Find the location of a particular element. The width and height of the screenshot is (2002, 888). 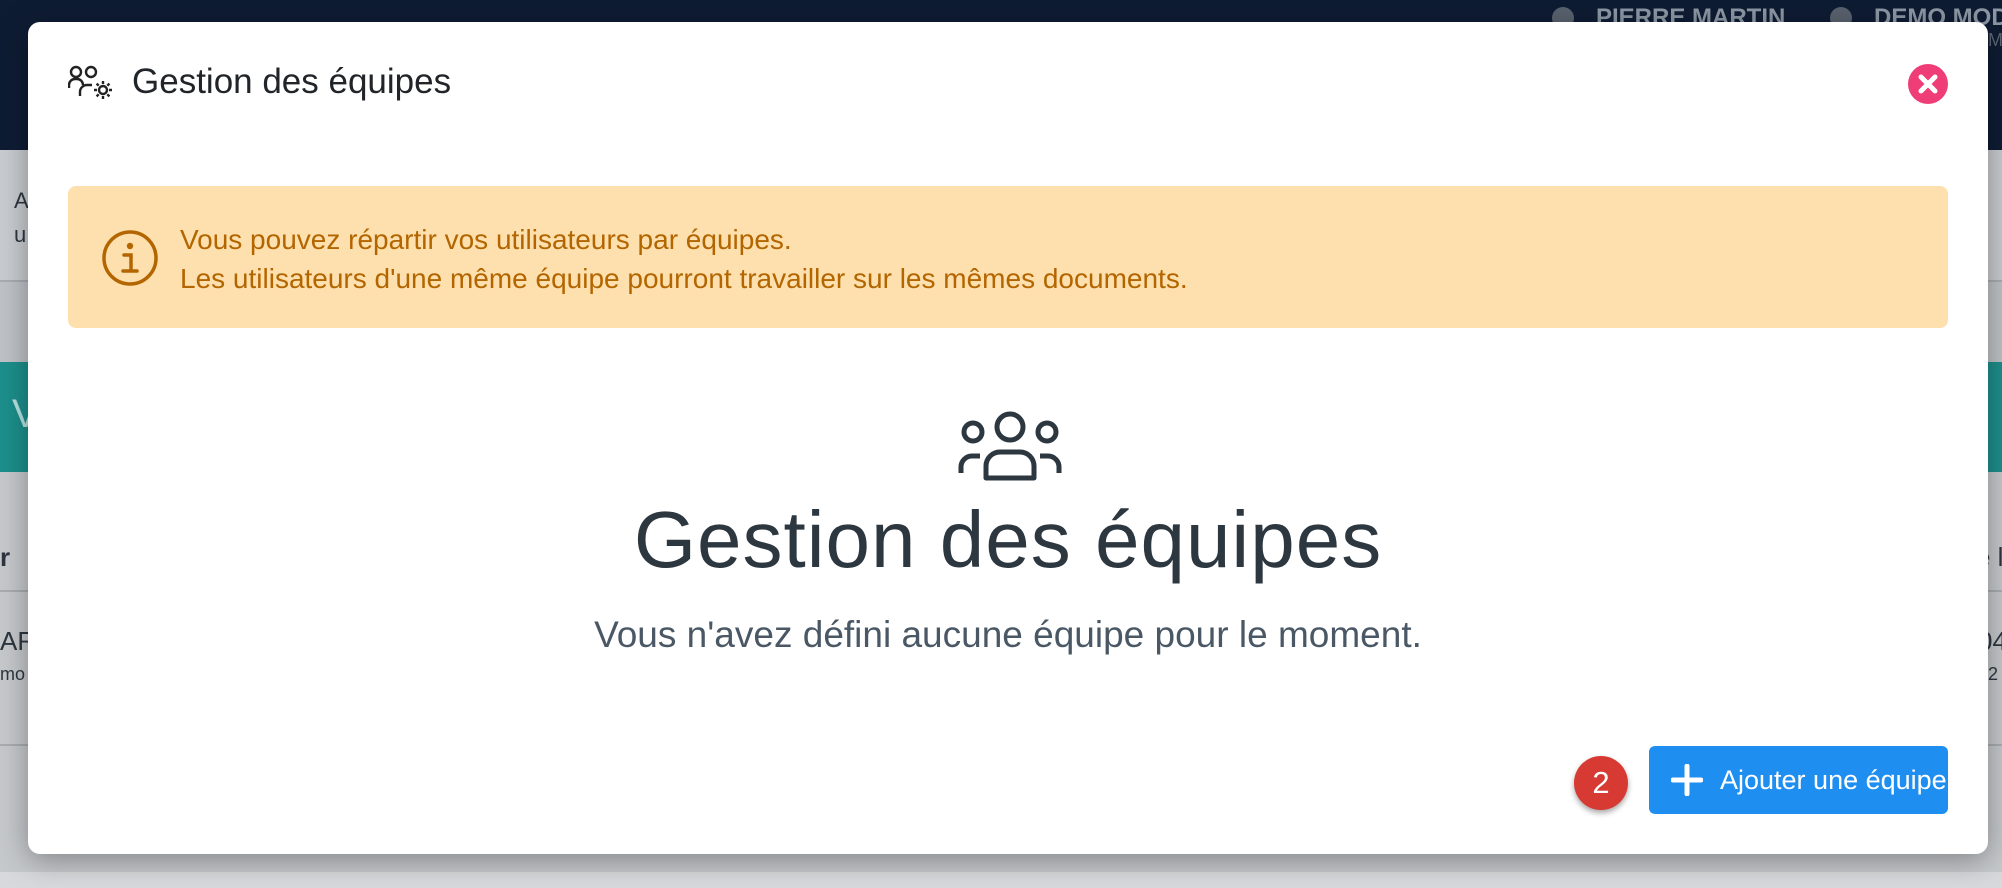

empty-state-title: Gestion des équipes is located at coordinates (1008, 539).